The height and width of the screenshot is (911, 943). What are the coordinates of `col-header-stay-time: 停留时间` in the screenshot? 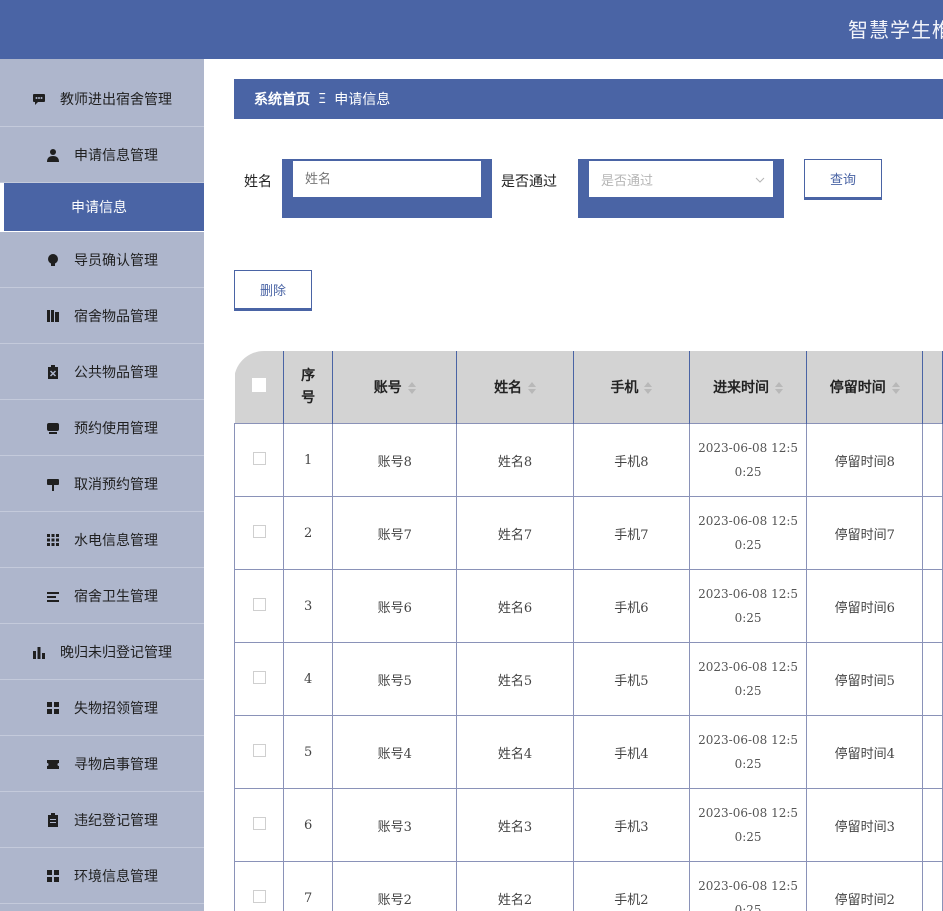 It's located at (865, 387).